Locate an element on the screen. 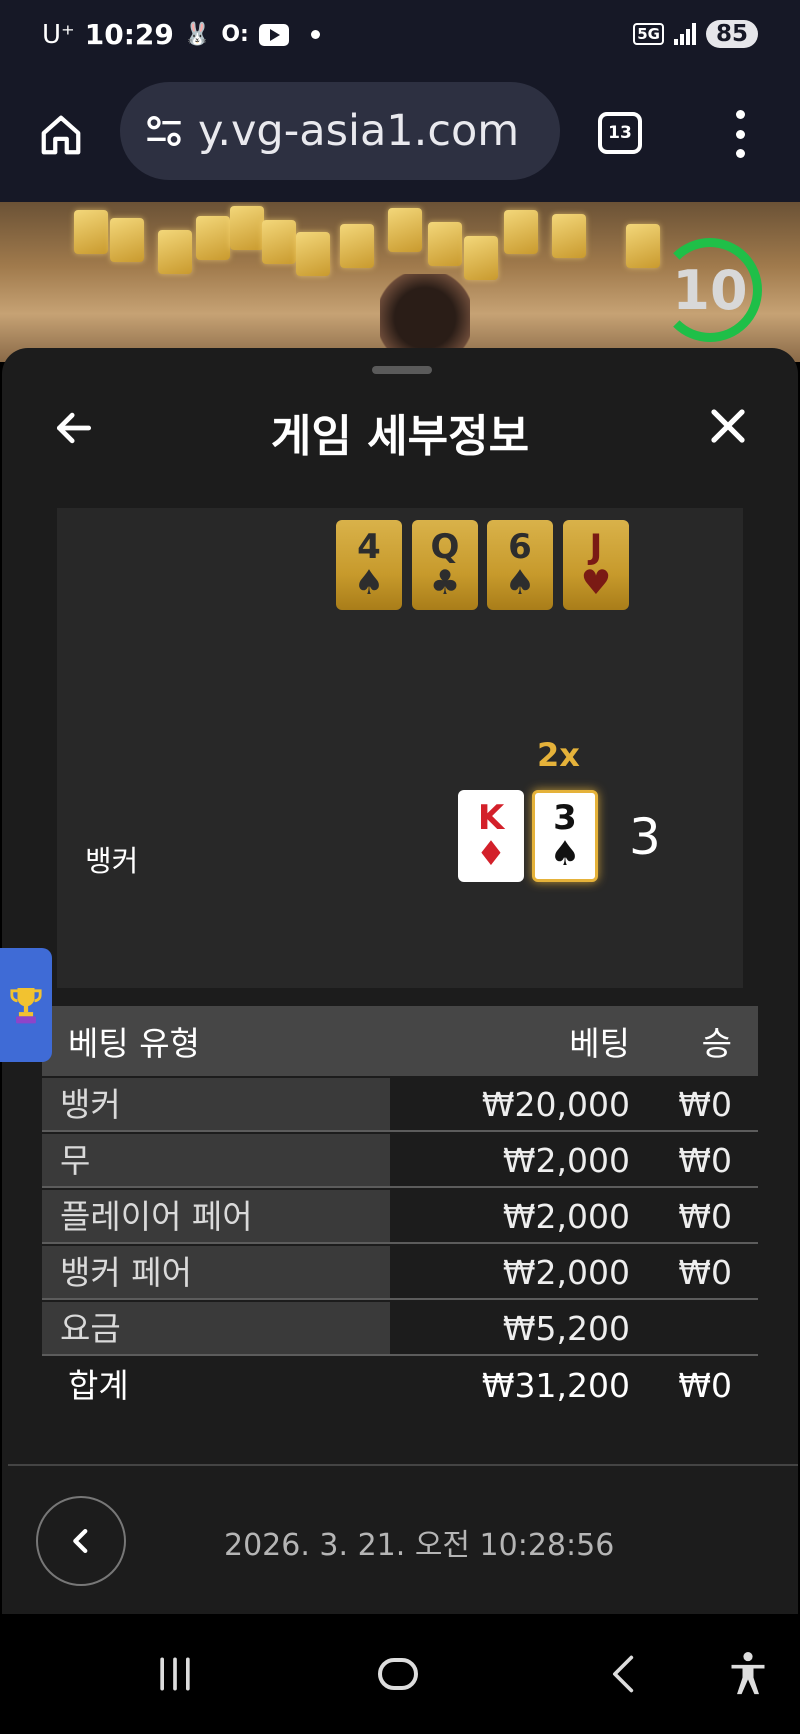 This screenshot has width=800, height=1734. system-nav-bar is located at coordinates (400, 1674).